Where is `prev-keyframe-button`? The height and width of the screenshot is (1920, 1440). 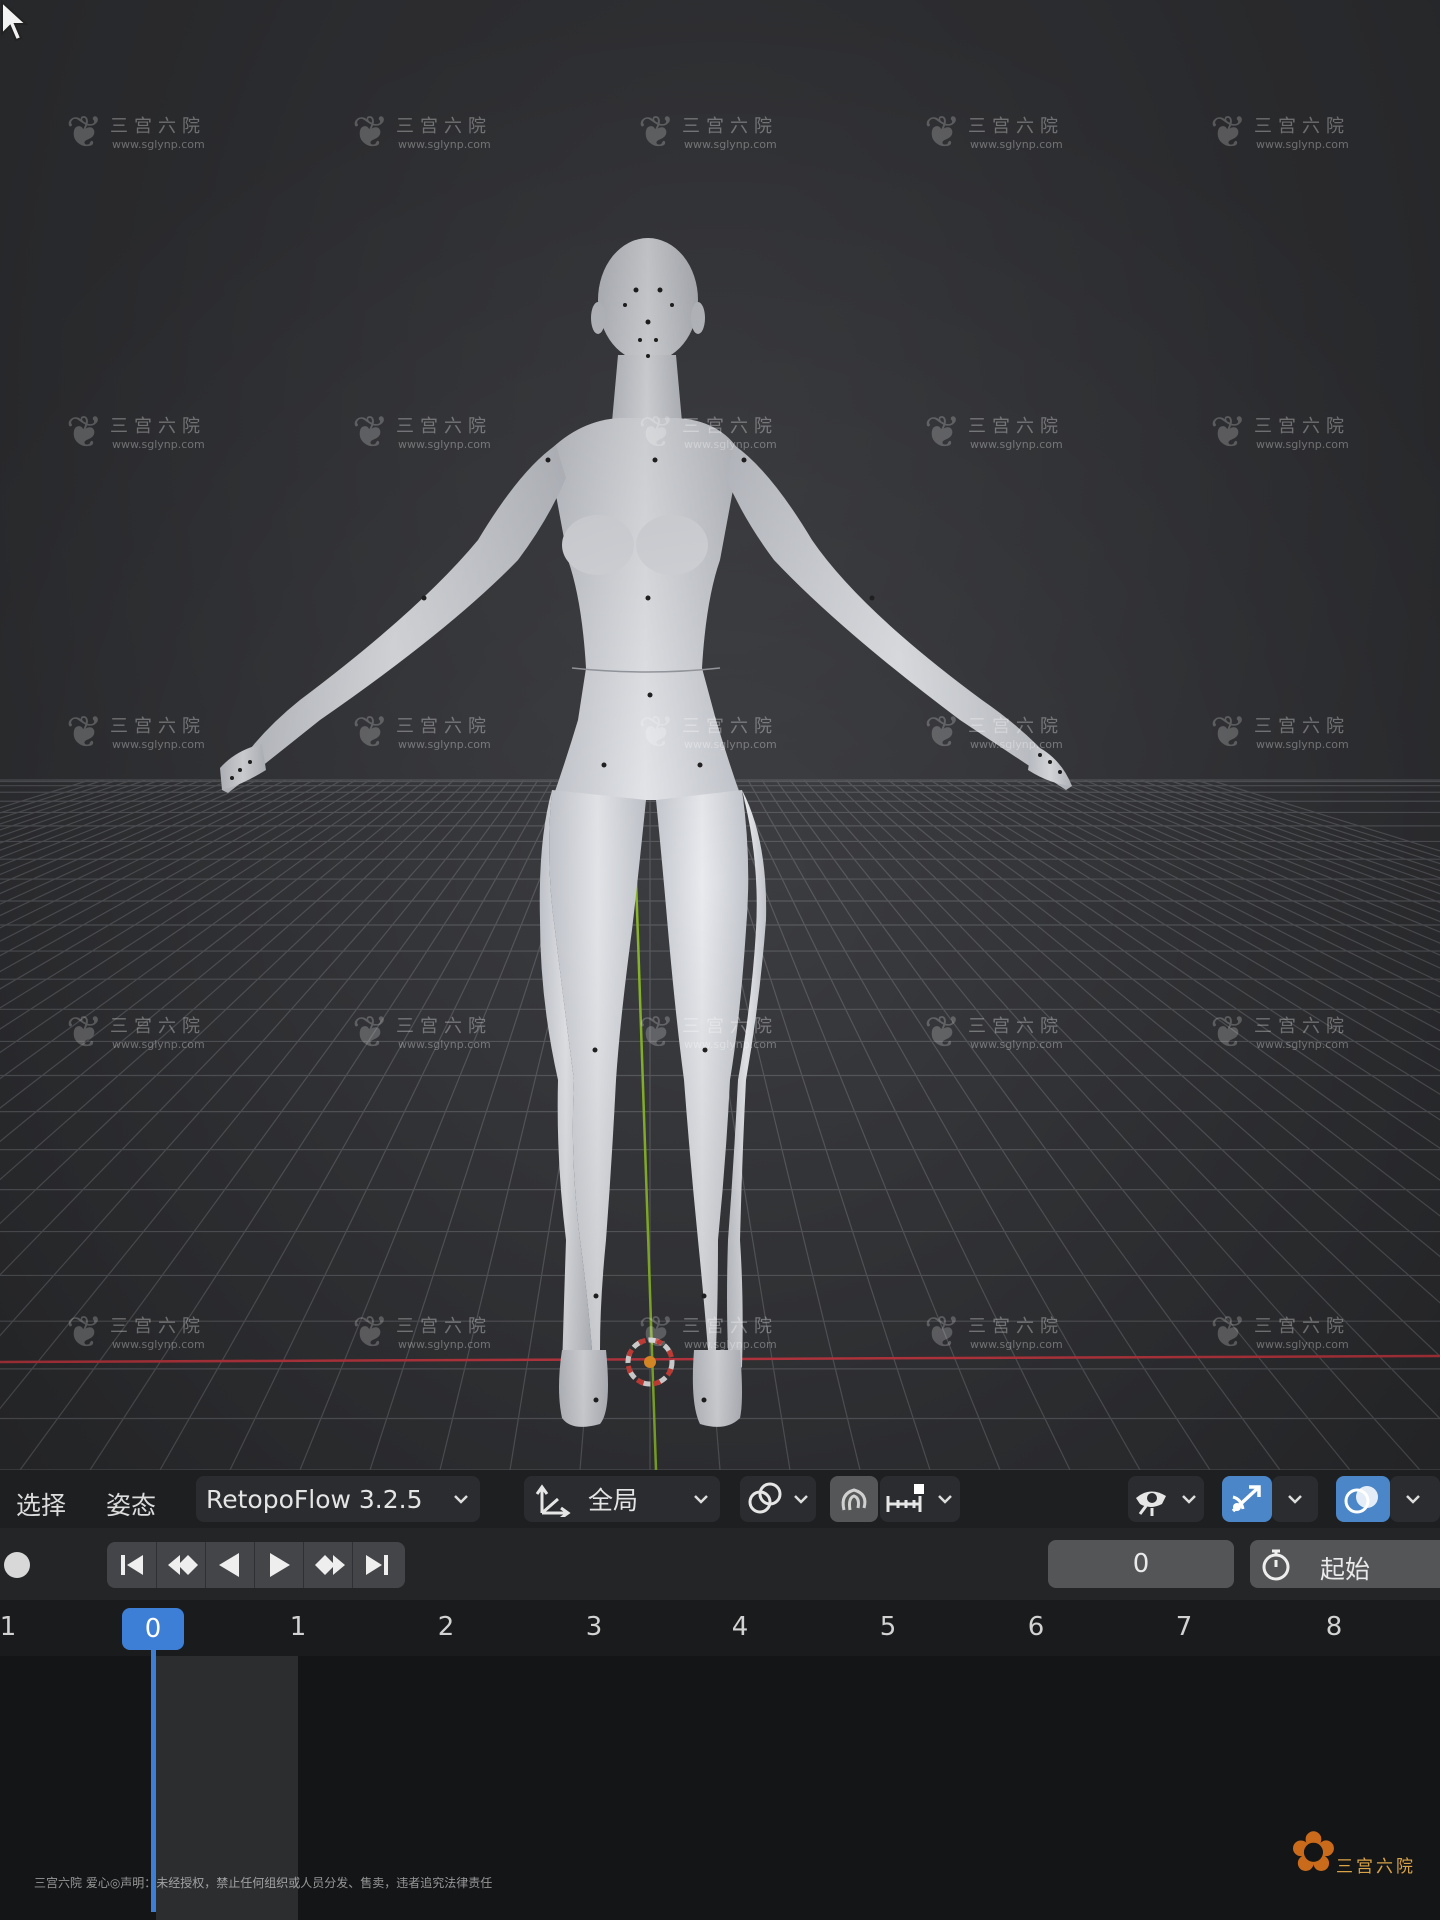
prev-keyframe-button is located at coordinates (181, 1565).